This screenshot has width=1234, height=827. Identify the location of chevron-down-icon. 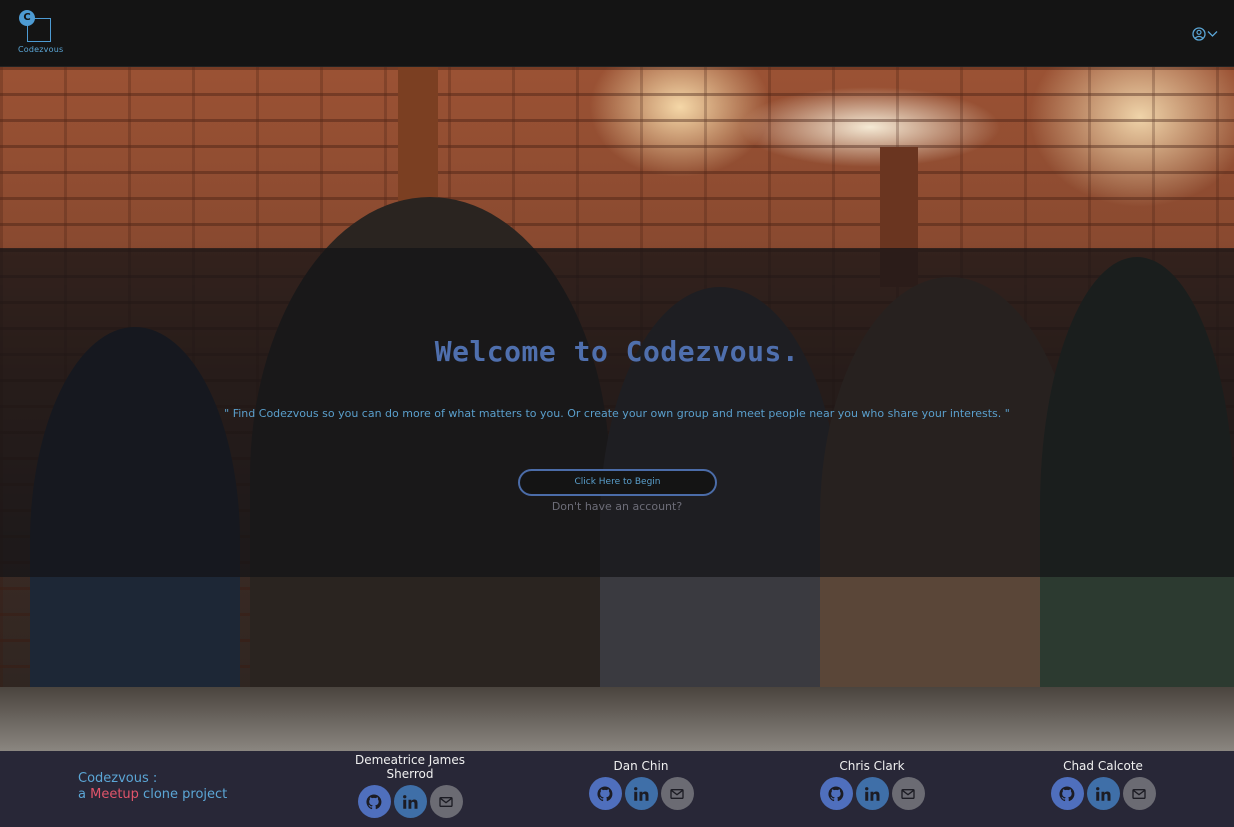
(1212, 34).